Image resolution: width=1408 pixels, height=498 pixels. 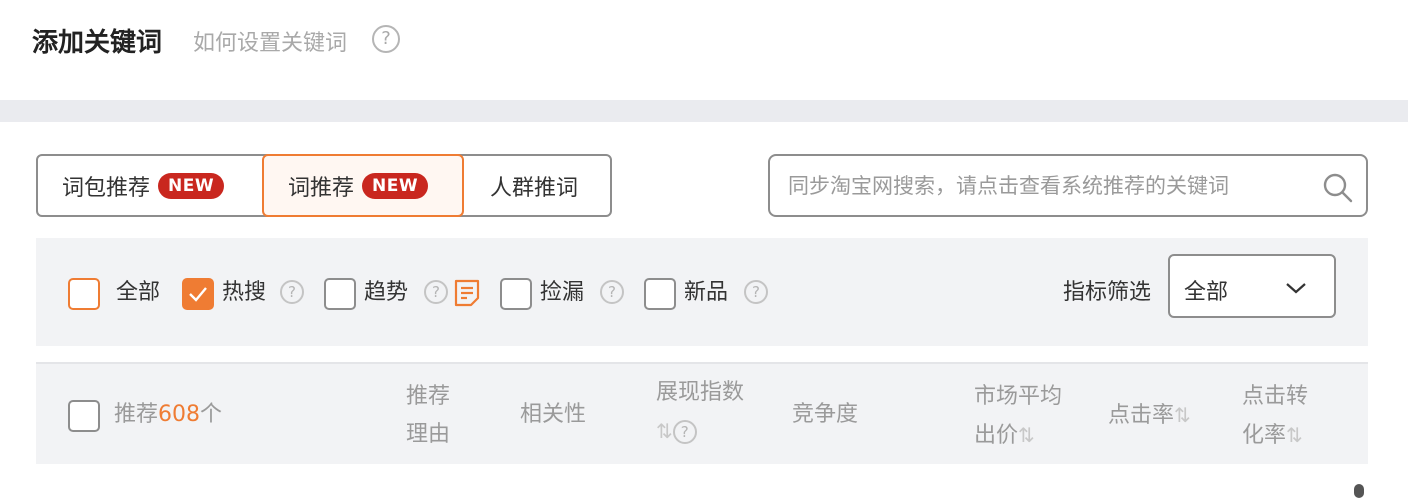 I want to click on search-icon, so click(x=1338, y=188).